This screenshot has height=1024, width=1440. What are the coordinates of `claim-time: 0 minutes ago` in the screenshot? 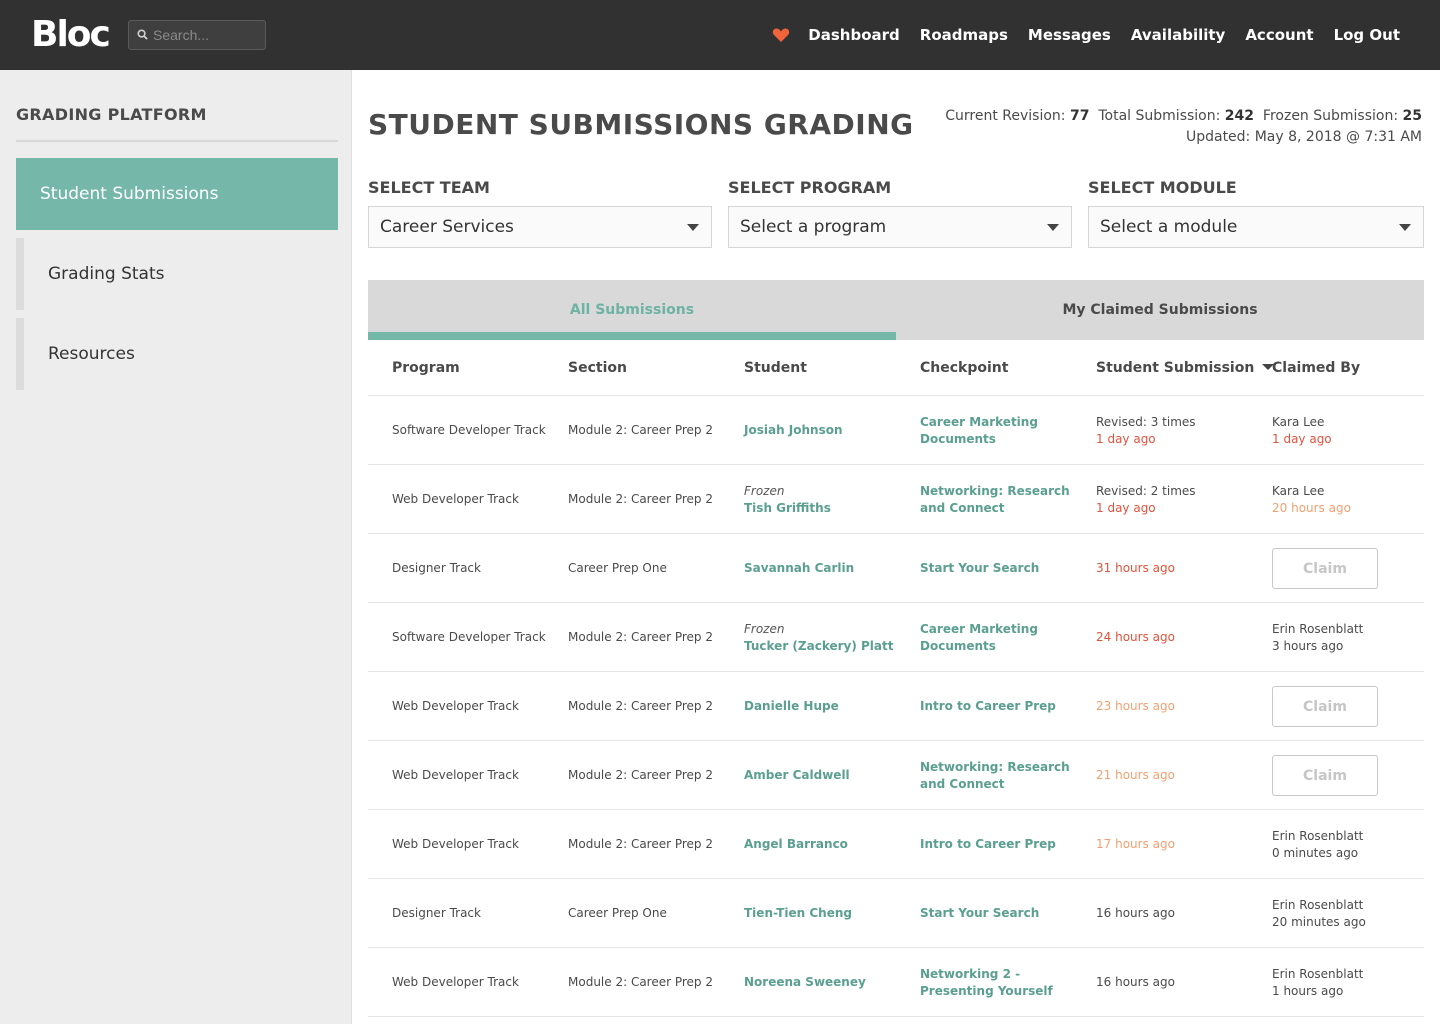 It's located at (1315, 852).